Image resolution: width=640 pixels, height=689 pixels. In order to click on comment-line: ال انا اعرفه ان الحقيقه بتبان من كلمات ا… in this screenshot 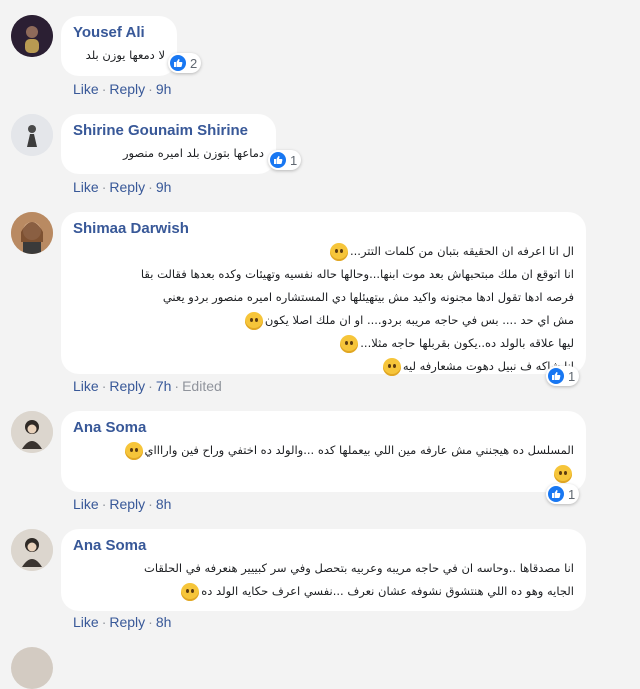, I will do `click(323, 251)`.